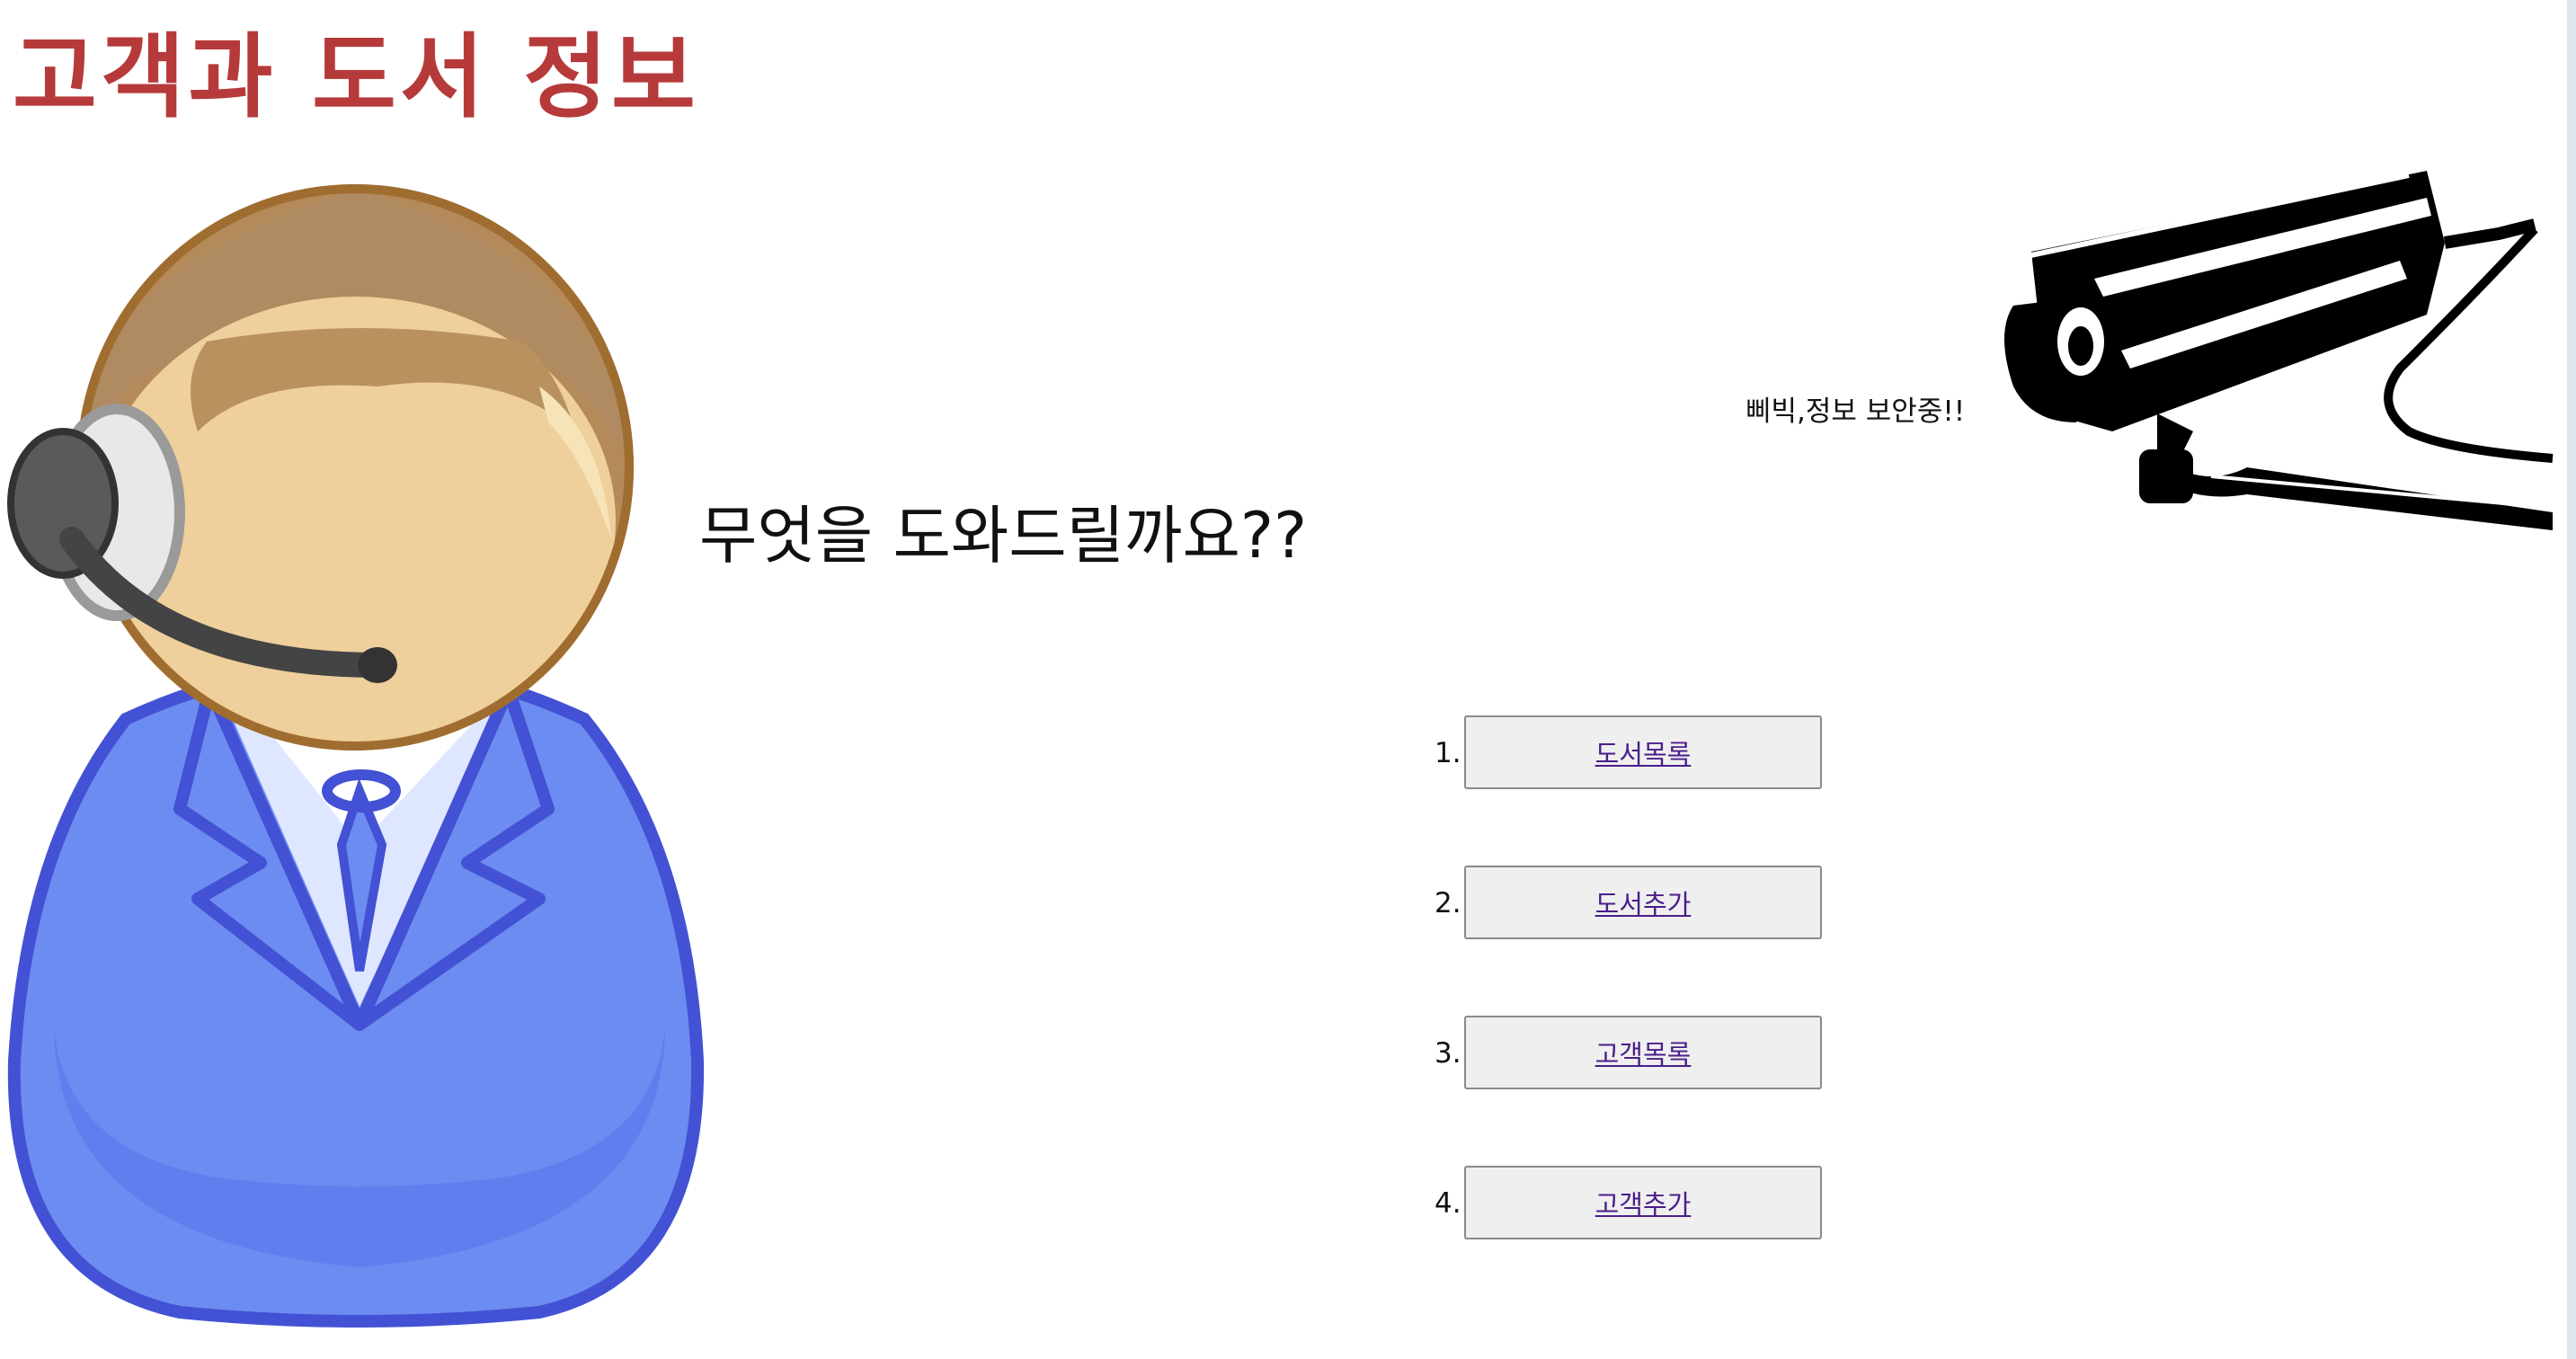 The image size is (2576, 1359). What do you see at coordinates (356, 77) in the screenshot?
I see `page-title: 고객과 도서 정보` at bounding box center [356, 77].